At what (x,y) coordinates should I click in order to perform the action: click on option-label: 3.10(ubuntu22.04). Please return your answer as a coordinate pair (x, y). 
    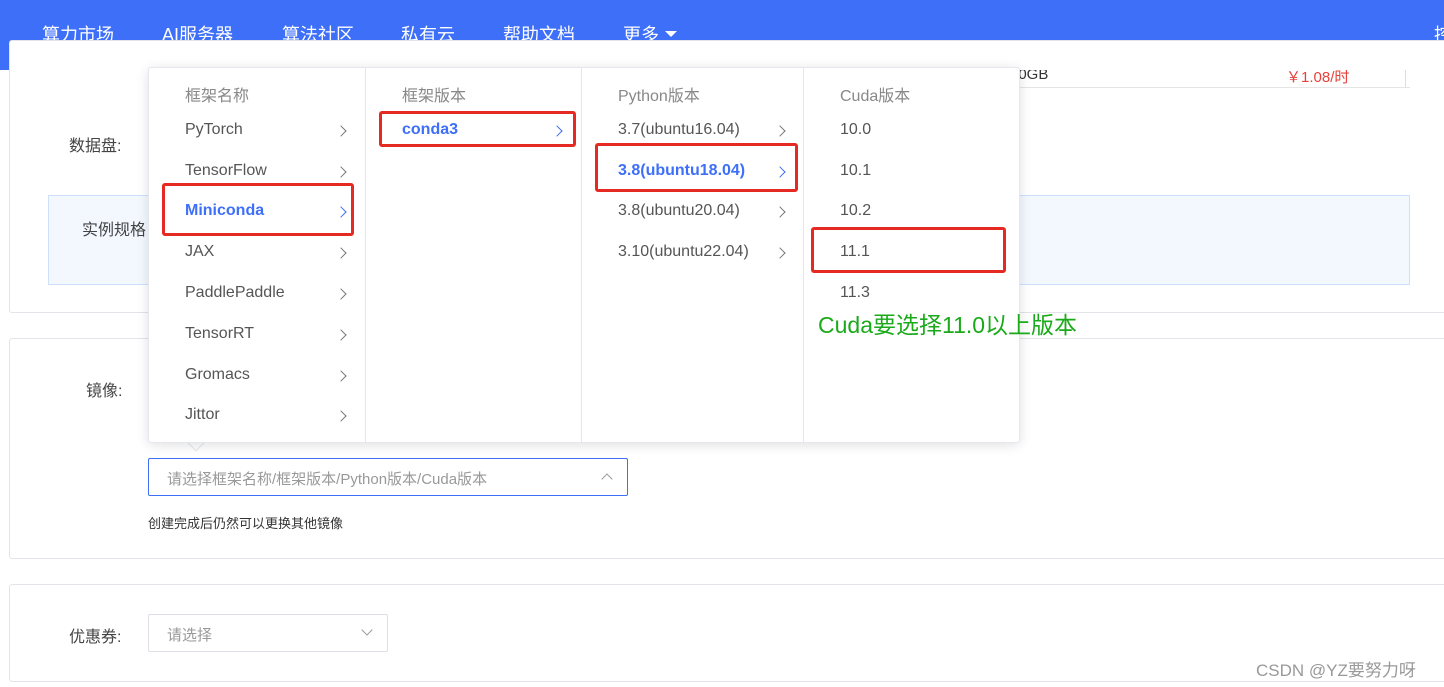
    Looking at the image, I should click on (683, 251).